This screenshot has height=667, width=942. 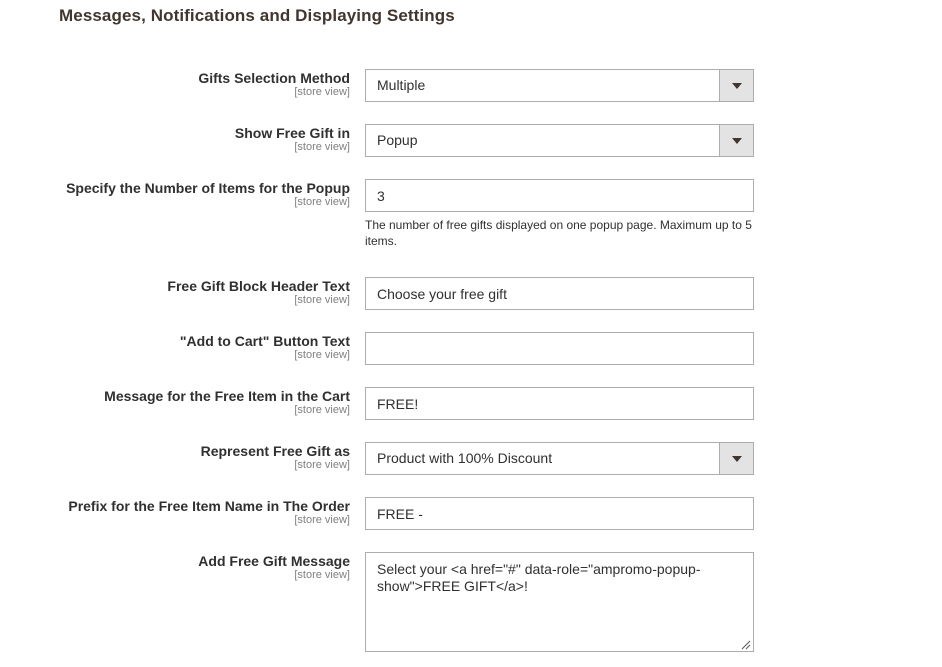 What do you see at coordinates (465, 458) in the screenshot?
I see `selected-value: Product with 100% Discount` at bounding box center [465, 458].